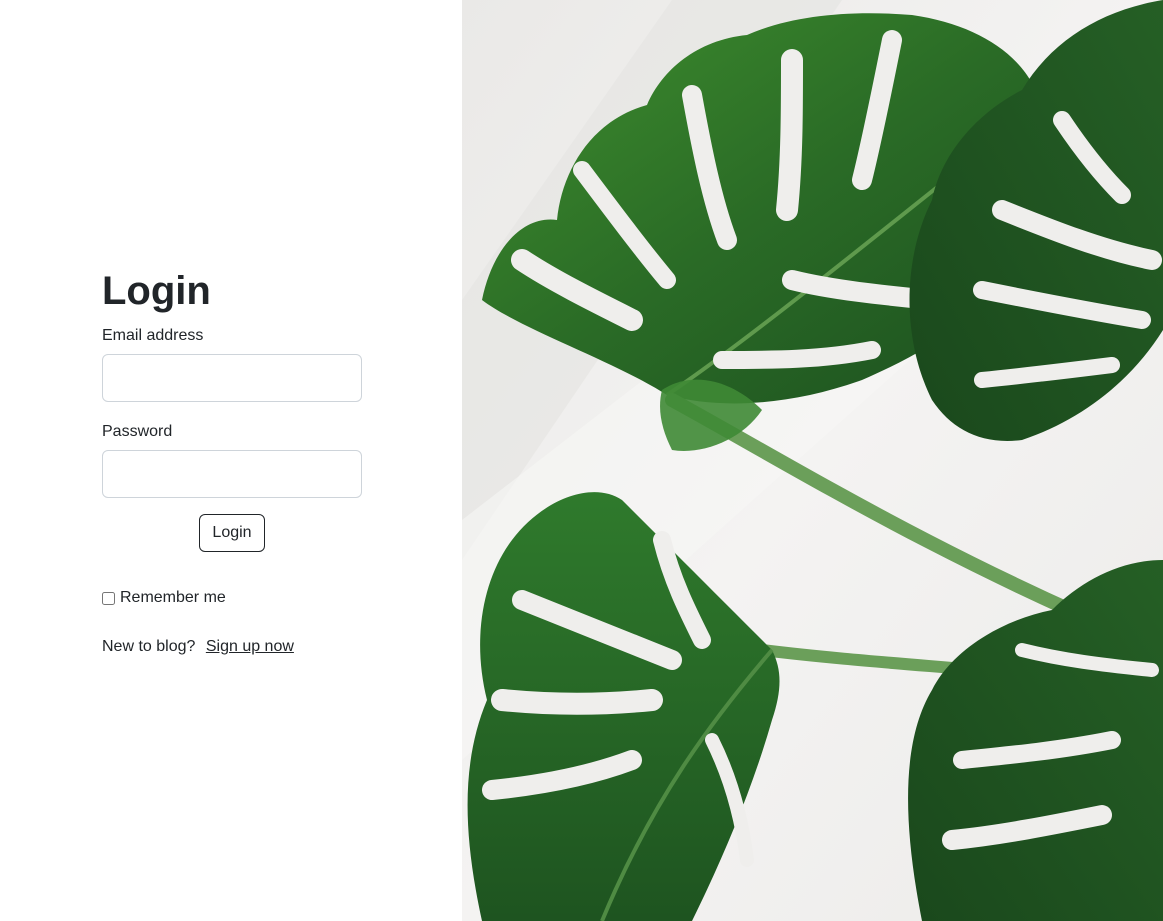 This screenshot has height=921, width=1163. What do you see at coordinates (232, 378) in the screenshot?
I see `email-field` at bounding box center [232, 378].